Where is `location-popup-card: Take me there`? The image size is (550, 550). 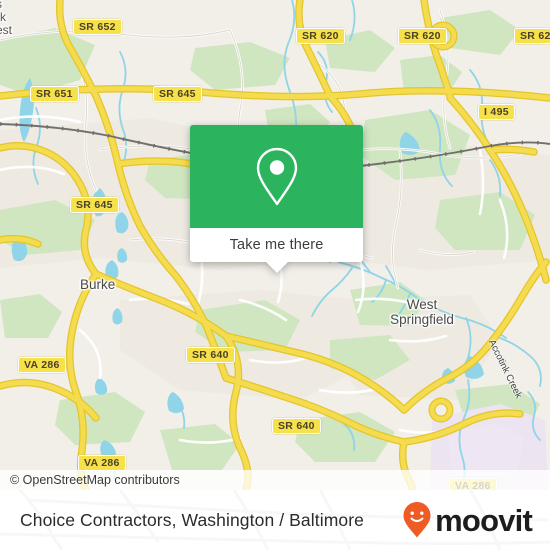
location-popup-card: Take me there is located at coordinates (276, 199).